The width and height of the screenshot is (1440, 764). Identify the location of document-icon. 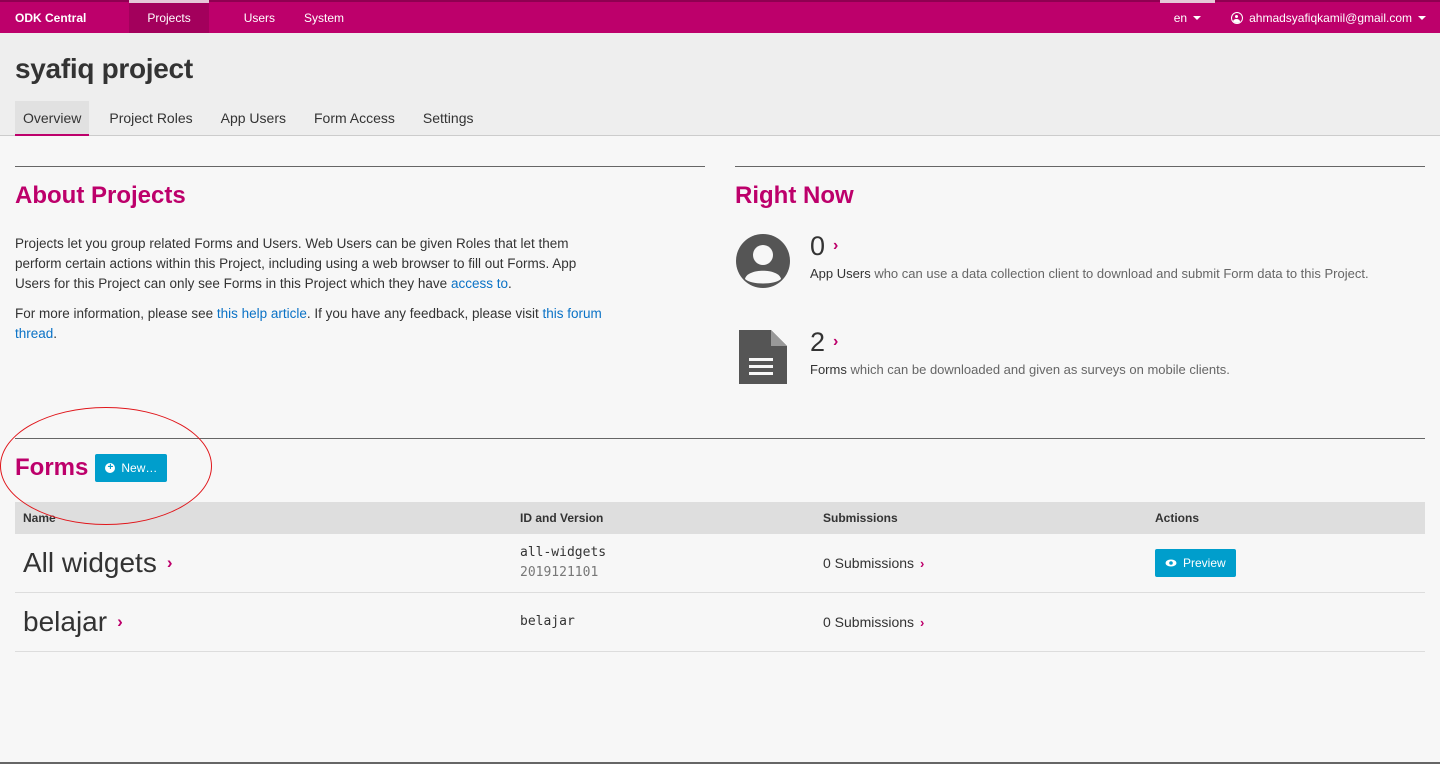
(763, 357).